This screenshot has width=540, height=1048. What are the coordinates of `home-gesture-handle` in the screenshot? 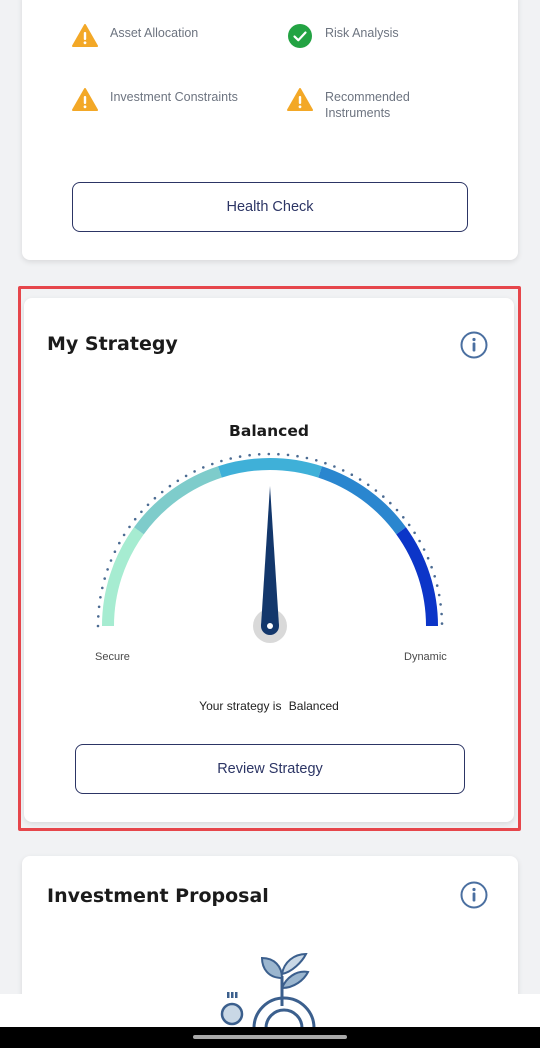 It's located at (270, 1037).